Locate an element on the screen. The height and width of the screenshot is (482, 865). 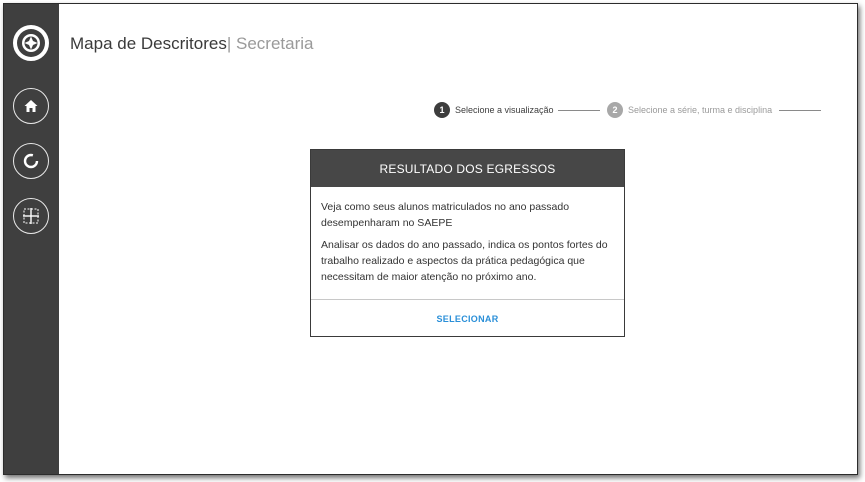
step-2: 2 Selecione a série, turma e disciplina is located at coordinates (689, 110).